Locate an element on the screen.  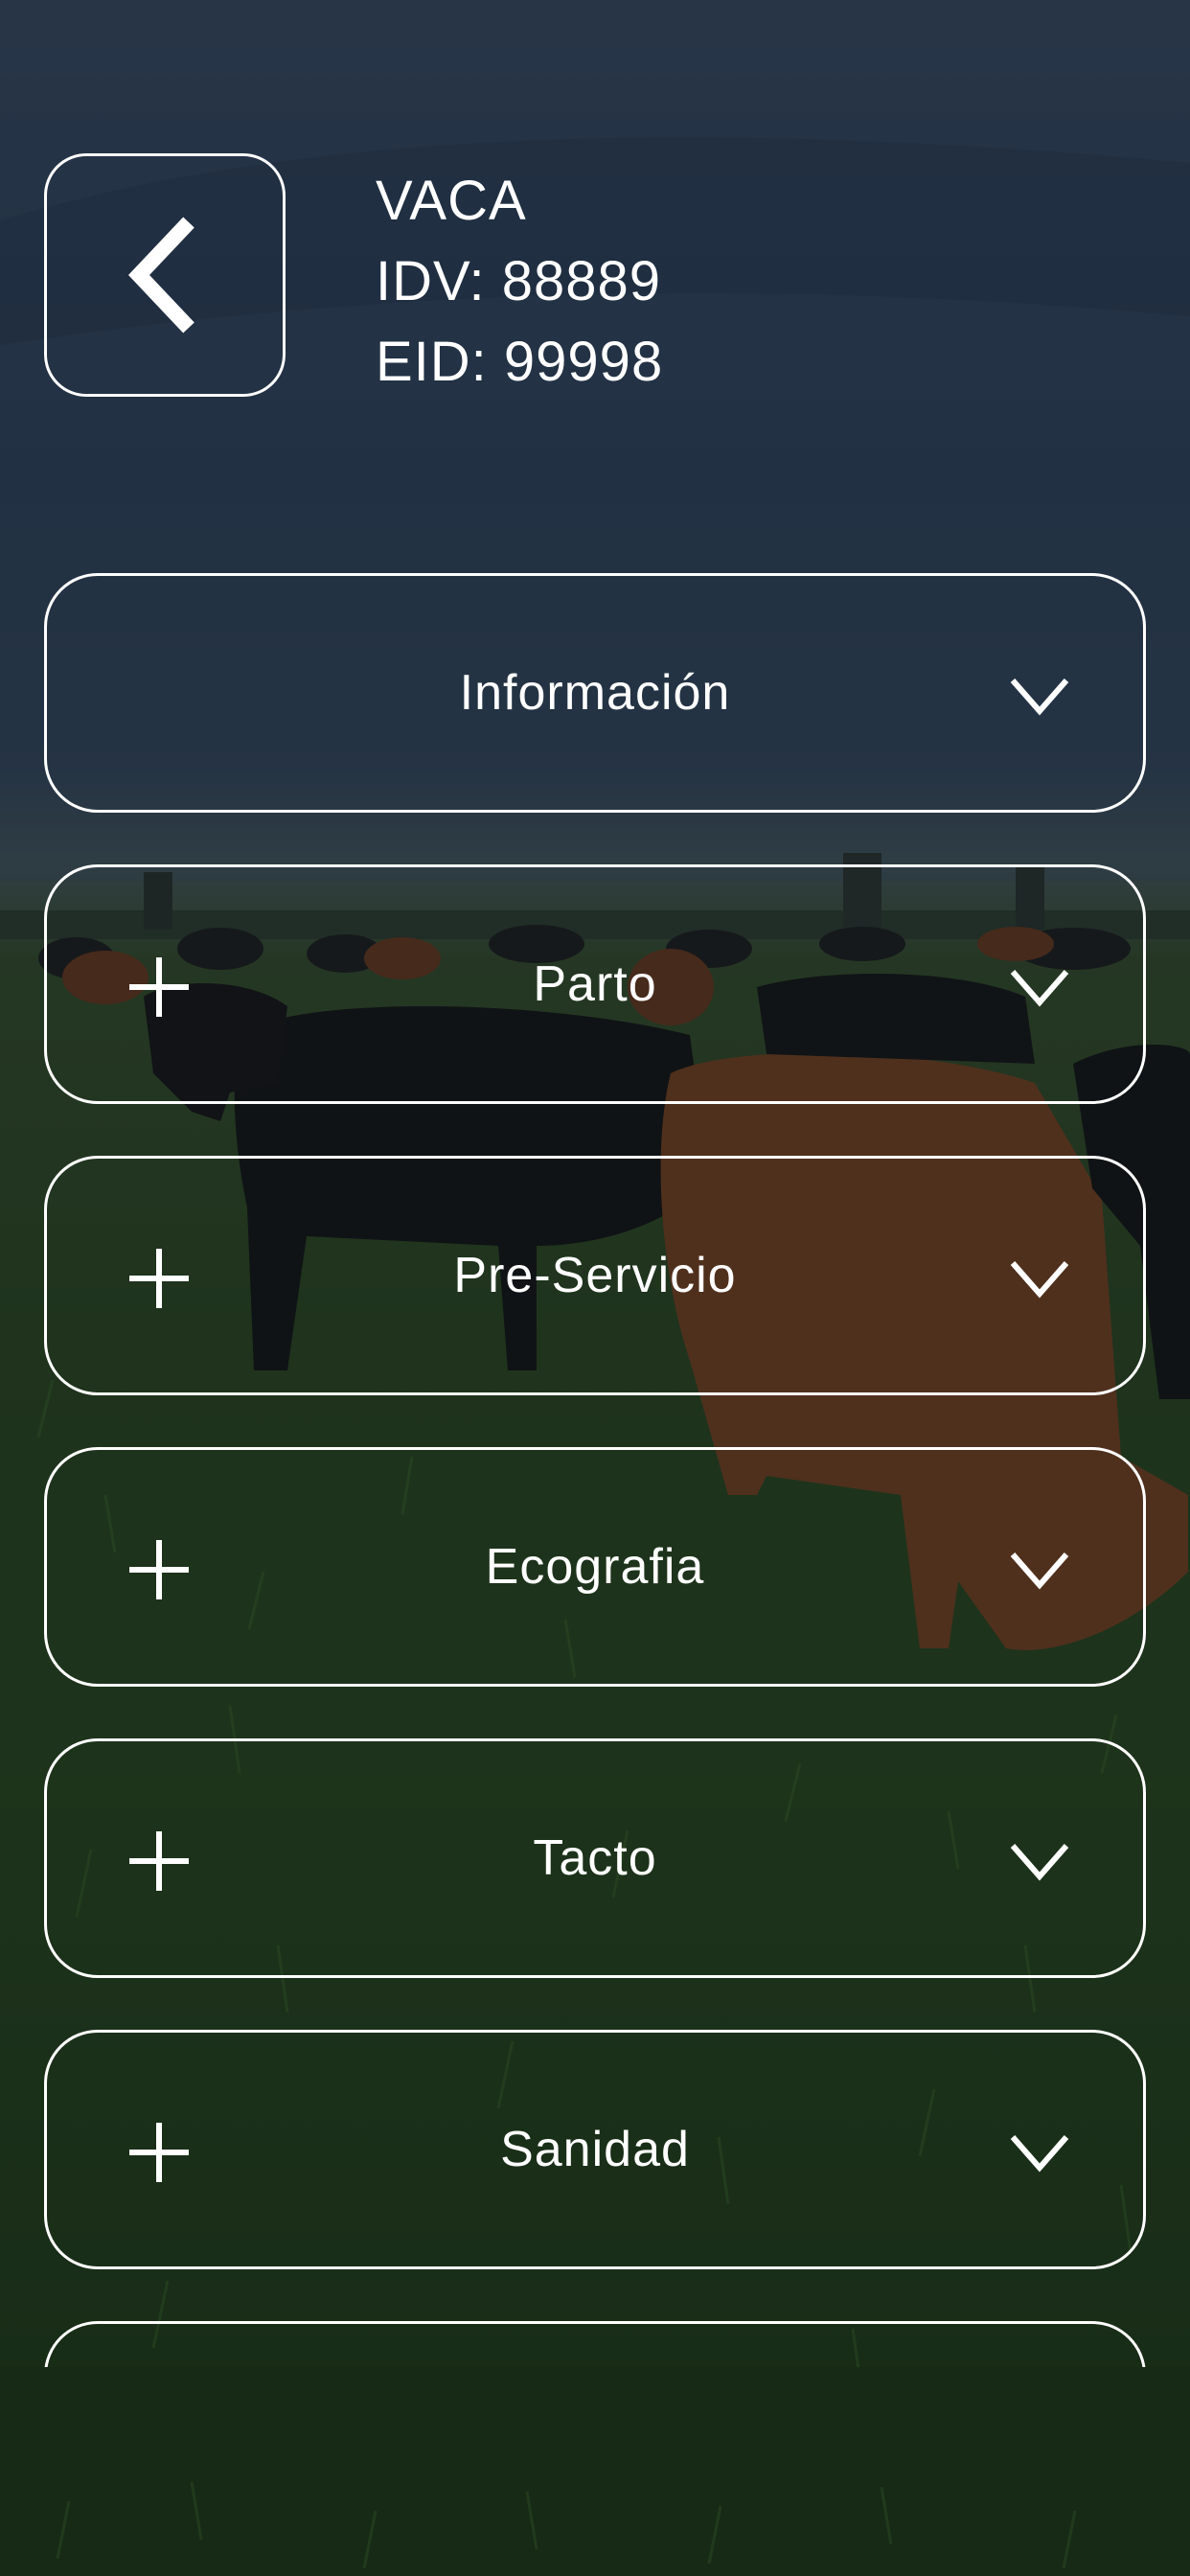
section-label: Información is located at coordinates (595, 693).